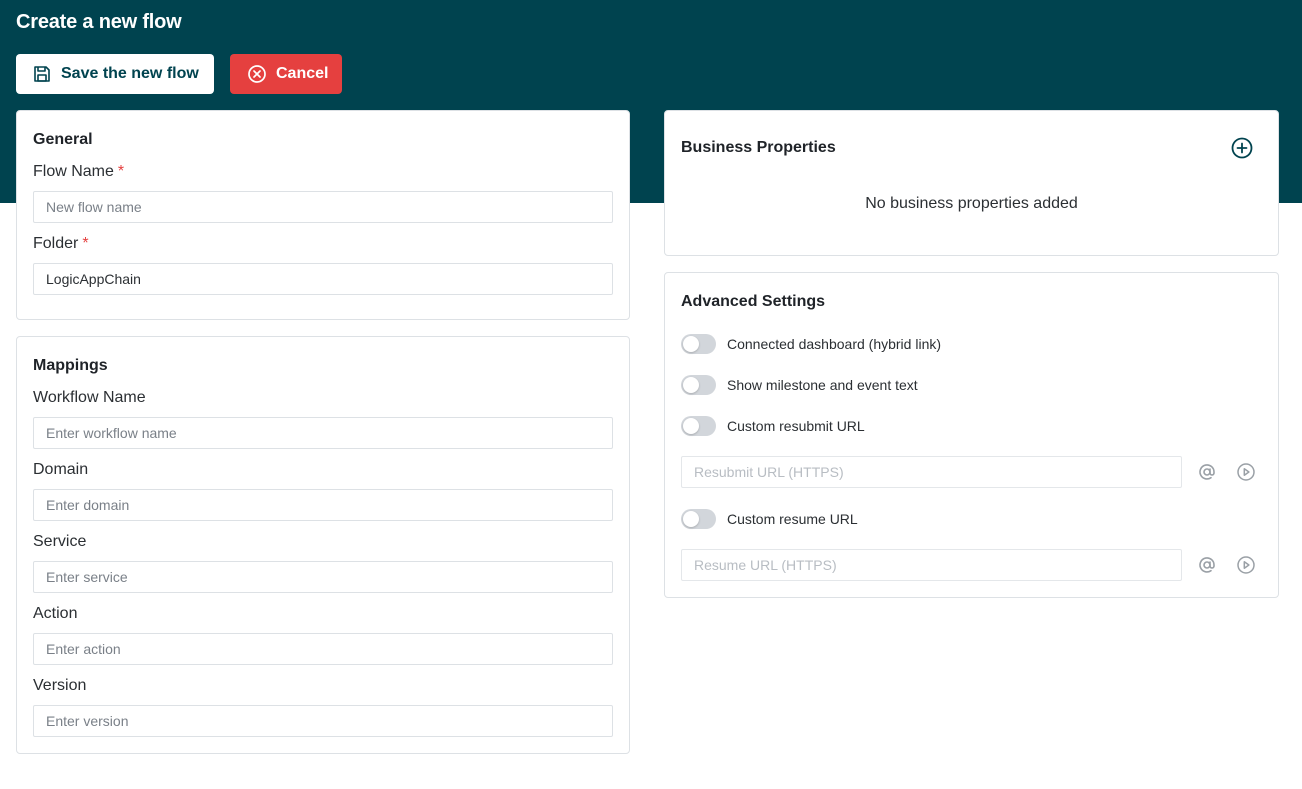  What do you see at coordinates (63, 139) in the screenshot?
I see `general-title: General` at bounding box center [63, 139].